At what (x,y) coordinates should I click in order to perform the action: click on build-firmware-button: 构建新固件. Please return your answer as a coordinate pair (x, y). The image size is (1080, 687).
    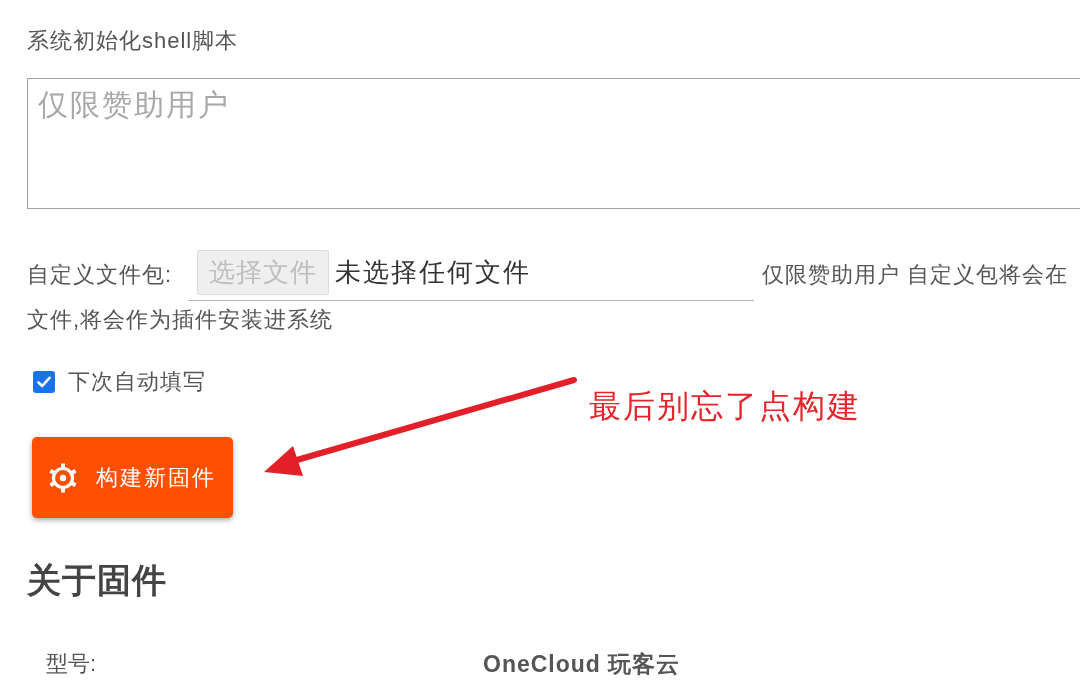
    Looking at the image, I should click on (132, 477).